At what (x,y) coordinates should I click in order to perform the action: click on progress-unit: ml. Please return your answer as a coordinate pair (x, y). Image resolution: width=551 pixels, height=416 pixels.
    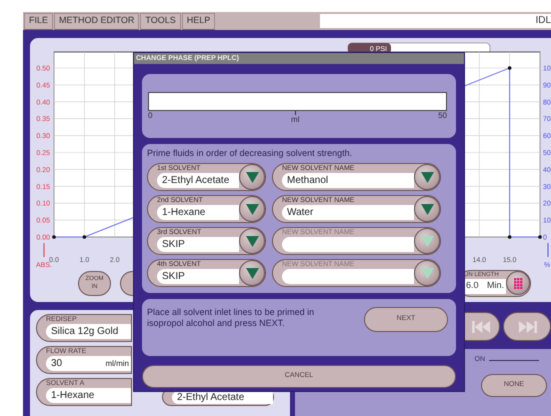
    Looking at the image, I should click on (295, 119).